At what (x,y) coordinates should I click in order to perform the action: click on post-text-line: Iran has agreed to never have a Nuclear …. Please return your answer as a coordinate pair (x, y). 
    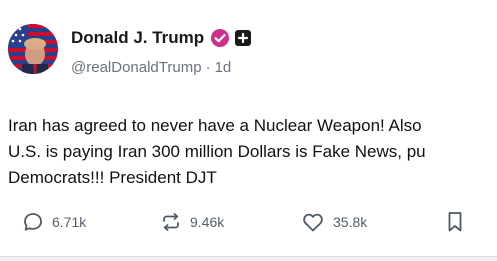
    Looking at the image, I should click on (215, 125).